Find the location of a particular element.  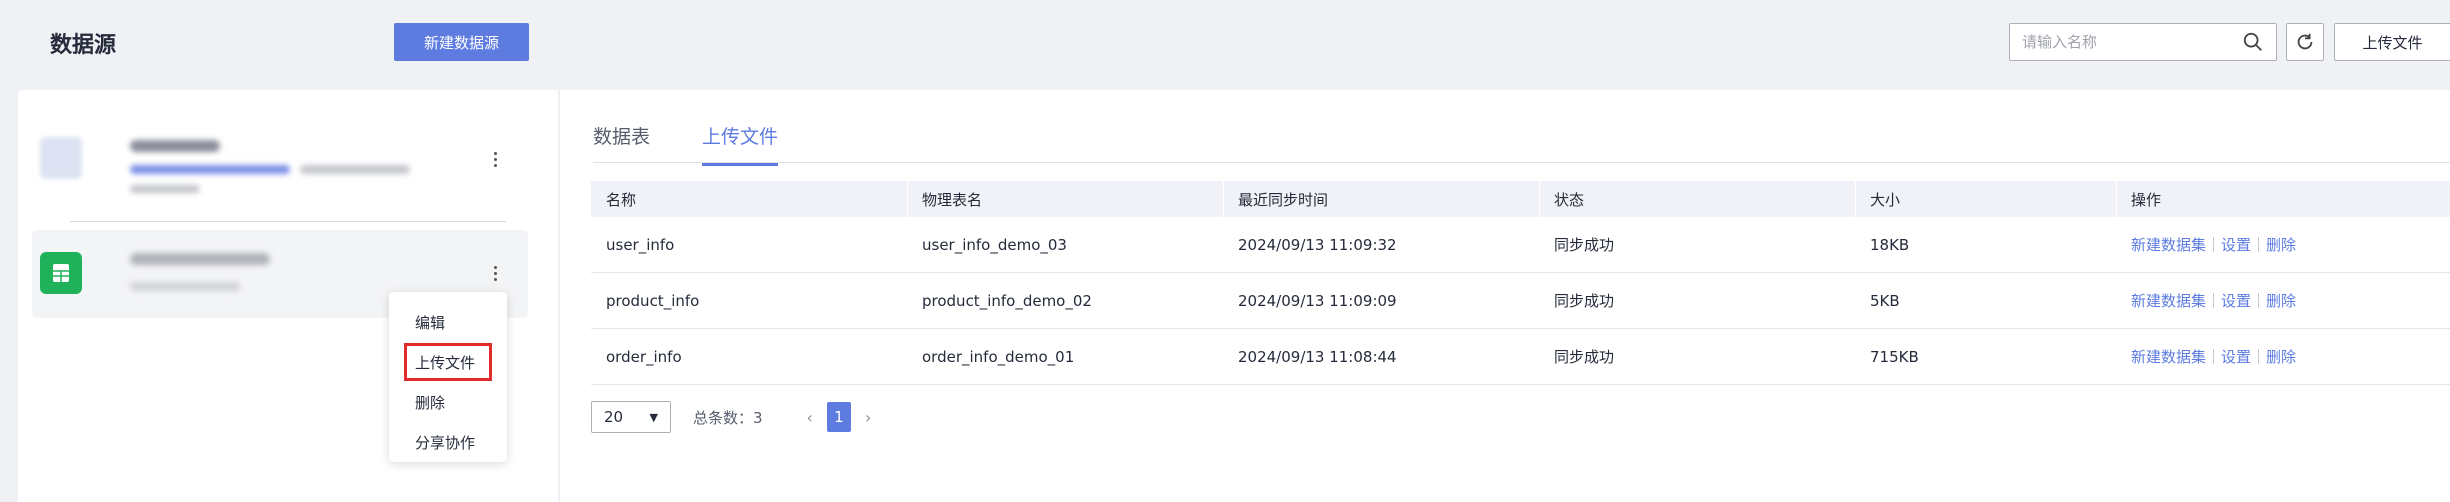

divider is located at coordinates (288, 221).